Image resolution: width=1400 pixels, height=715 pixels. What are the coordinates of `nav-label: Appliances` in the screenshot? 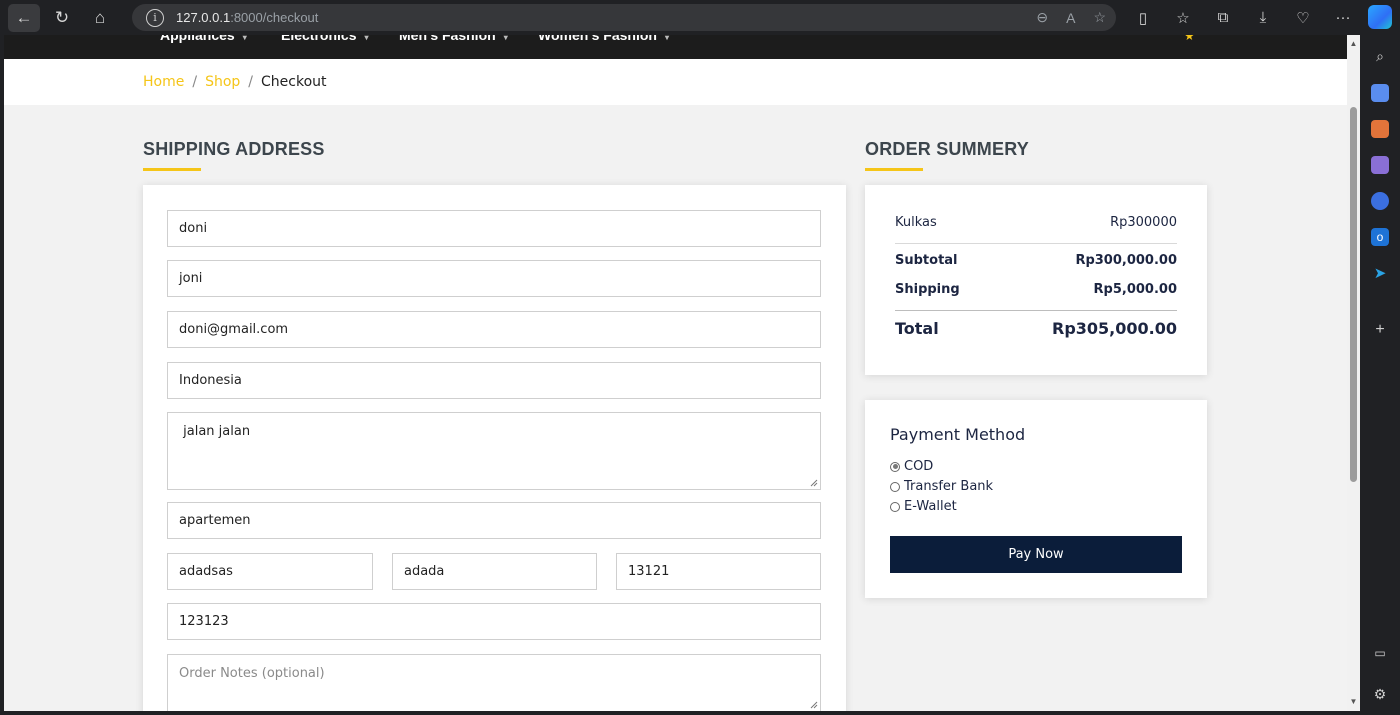 It's located at (197, 39).